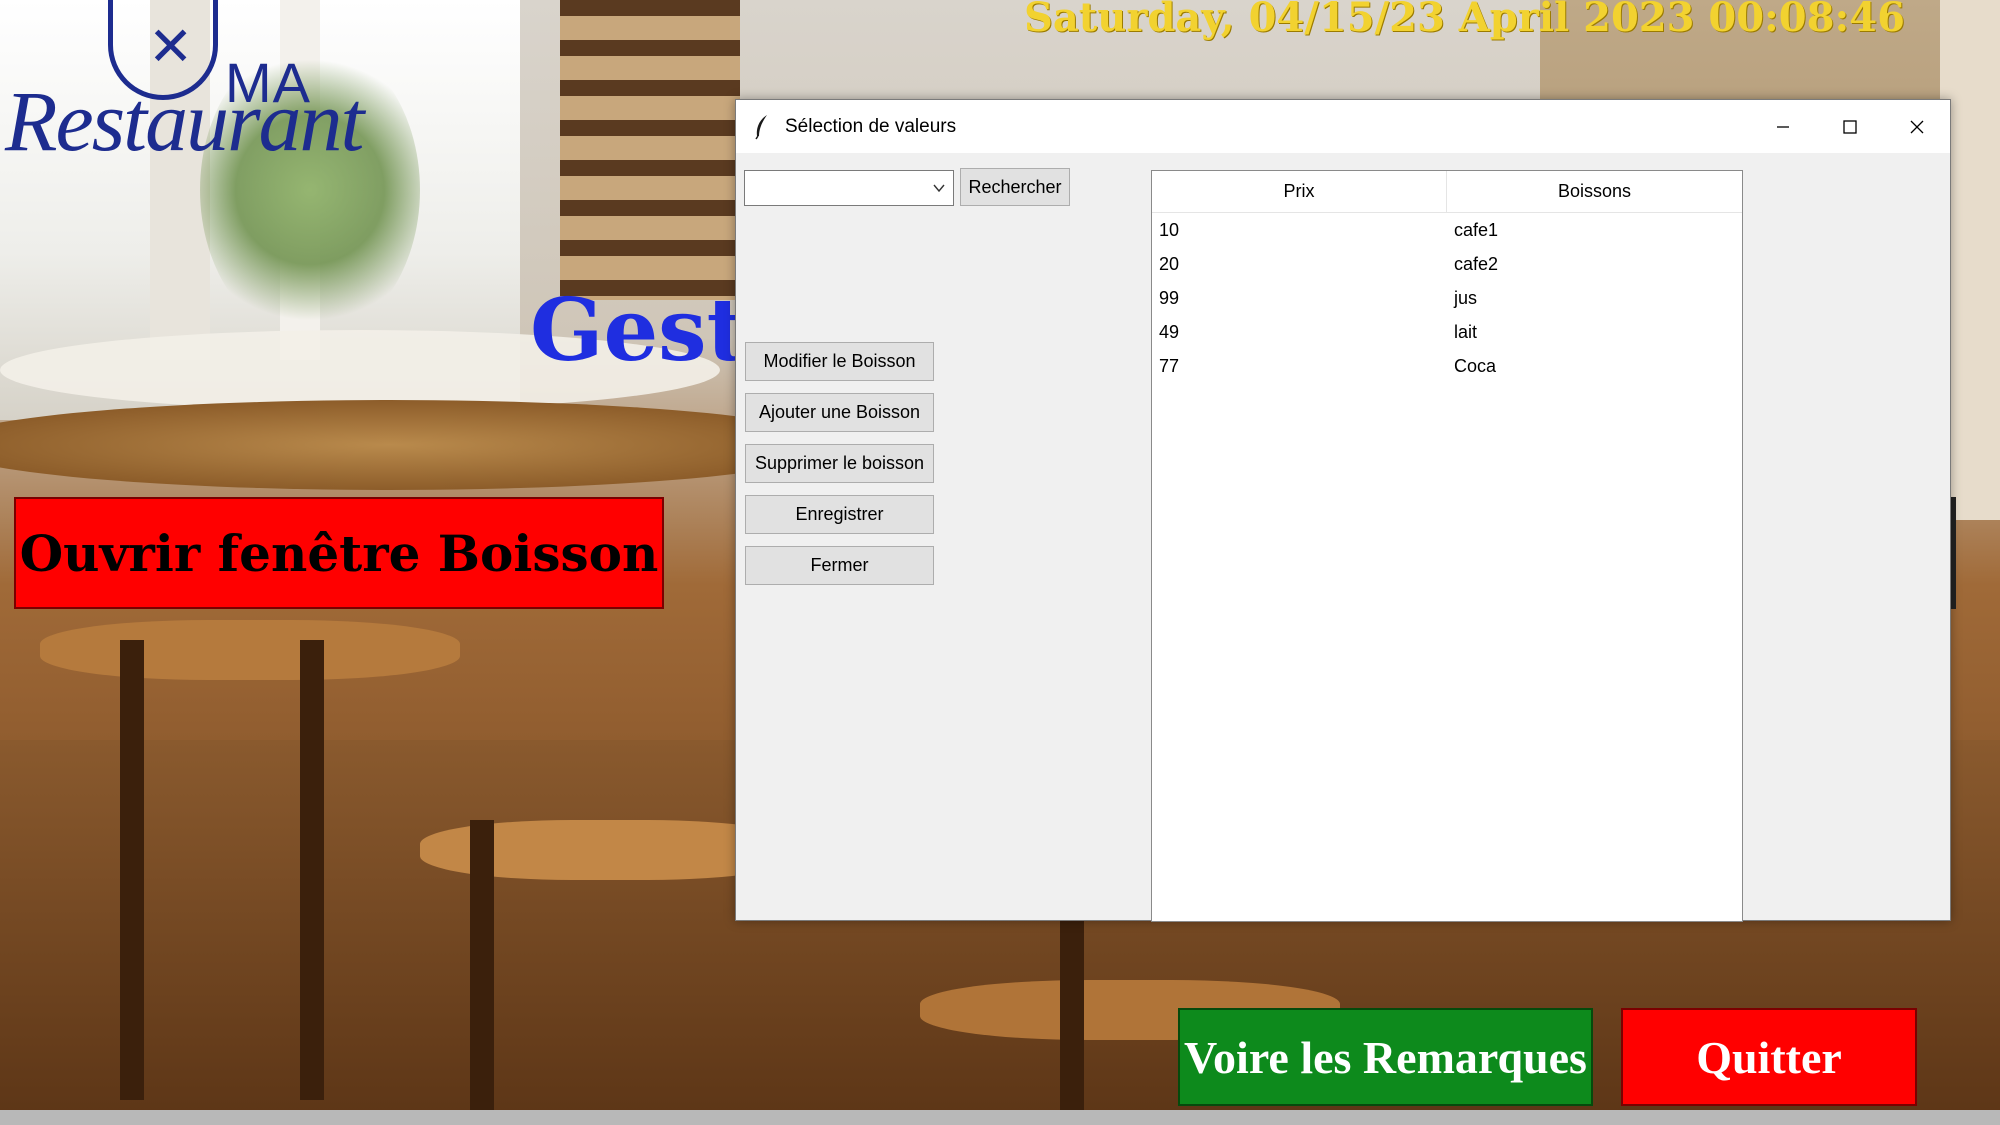  Describe the element at coordinates (1447, 298) in the screenshot. I see `table-row: 99 jus` at that location.